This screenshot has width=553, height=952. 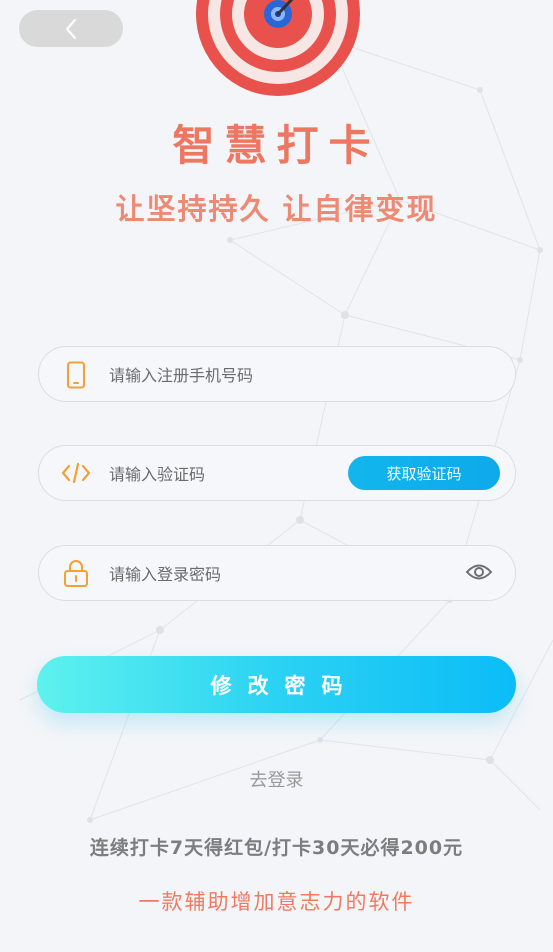 What do you see at coordinates (76, 473) in the screenshot?
I see `code-icon` at bounding box center [76, 473].